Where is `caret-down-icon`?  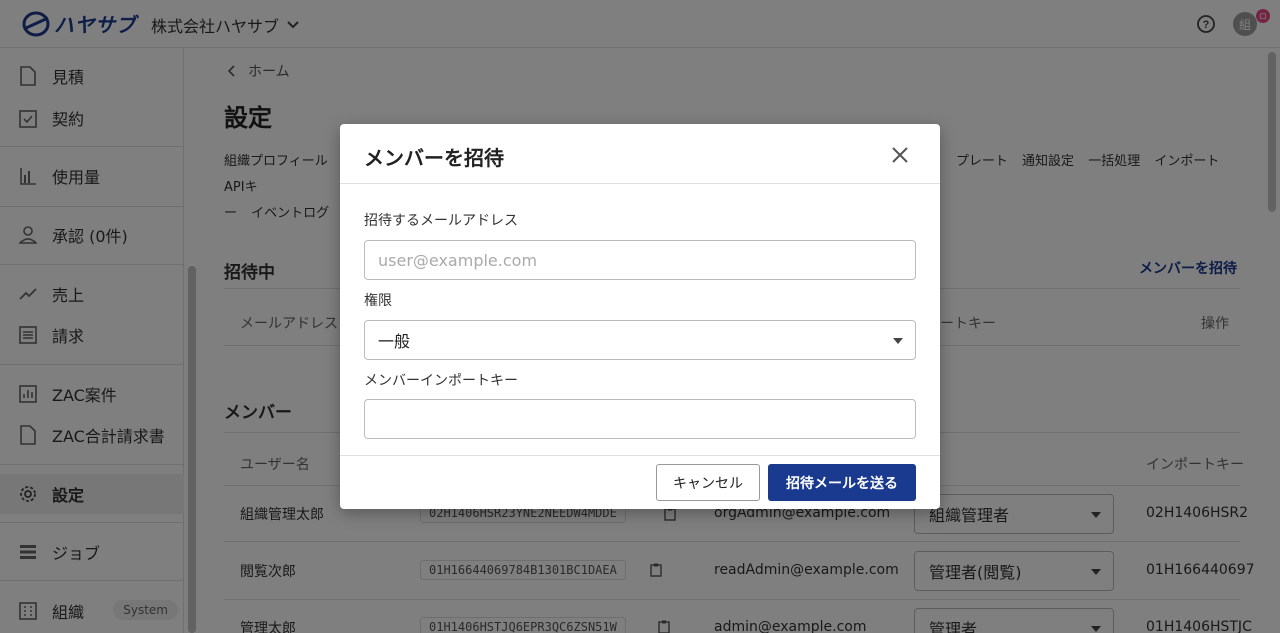
caret-down-icon is located at coordinates (898, 341).